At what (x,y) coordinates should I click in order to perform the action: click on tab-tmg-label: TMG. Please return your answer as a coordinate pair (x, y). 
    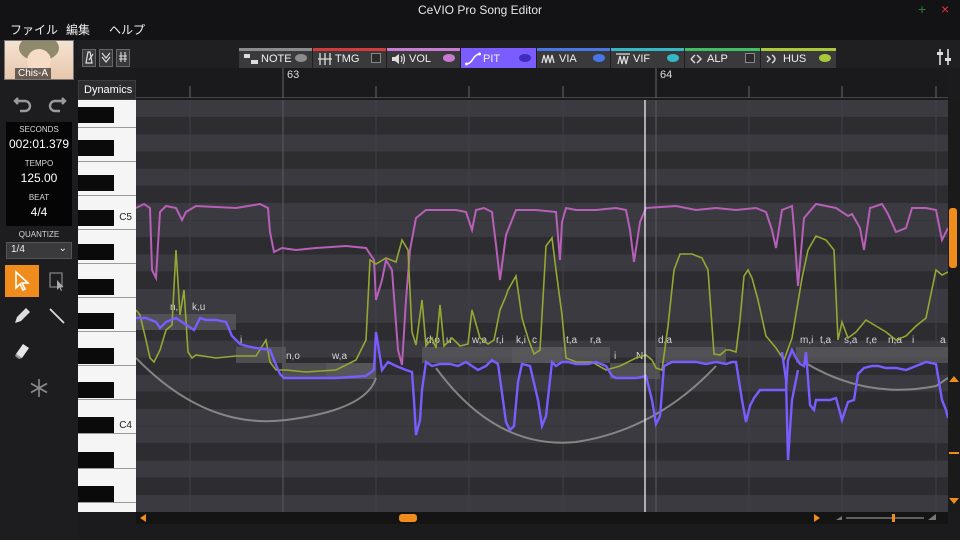
    Looking at the image, I should click on (347, 59).